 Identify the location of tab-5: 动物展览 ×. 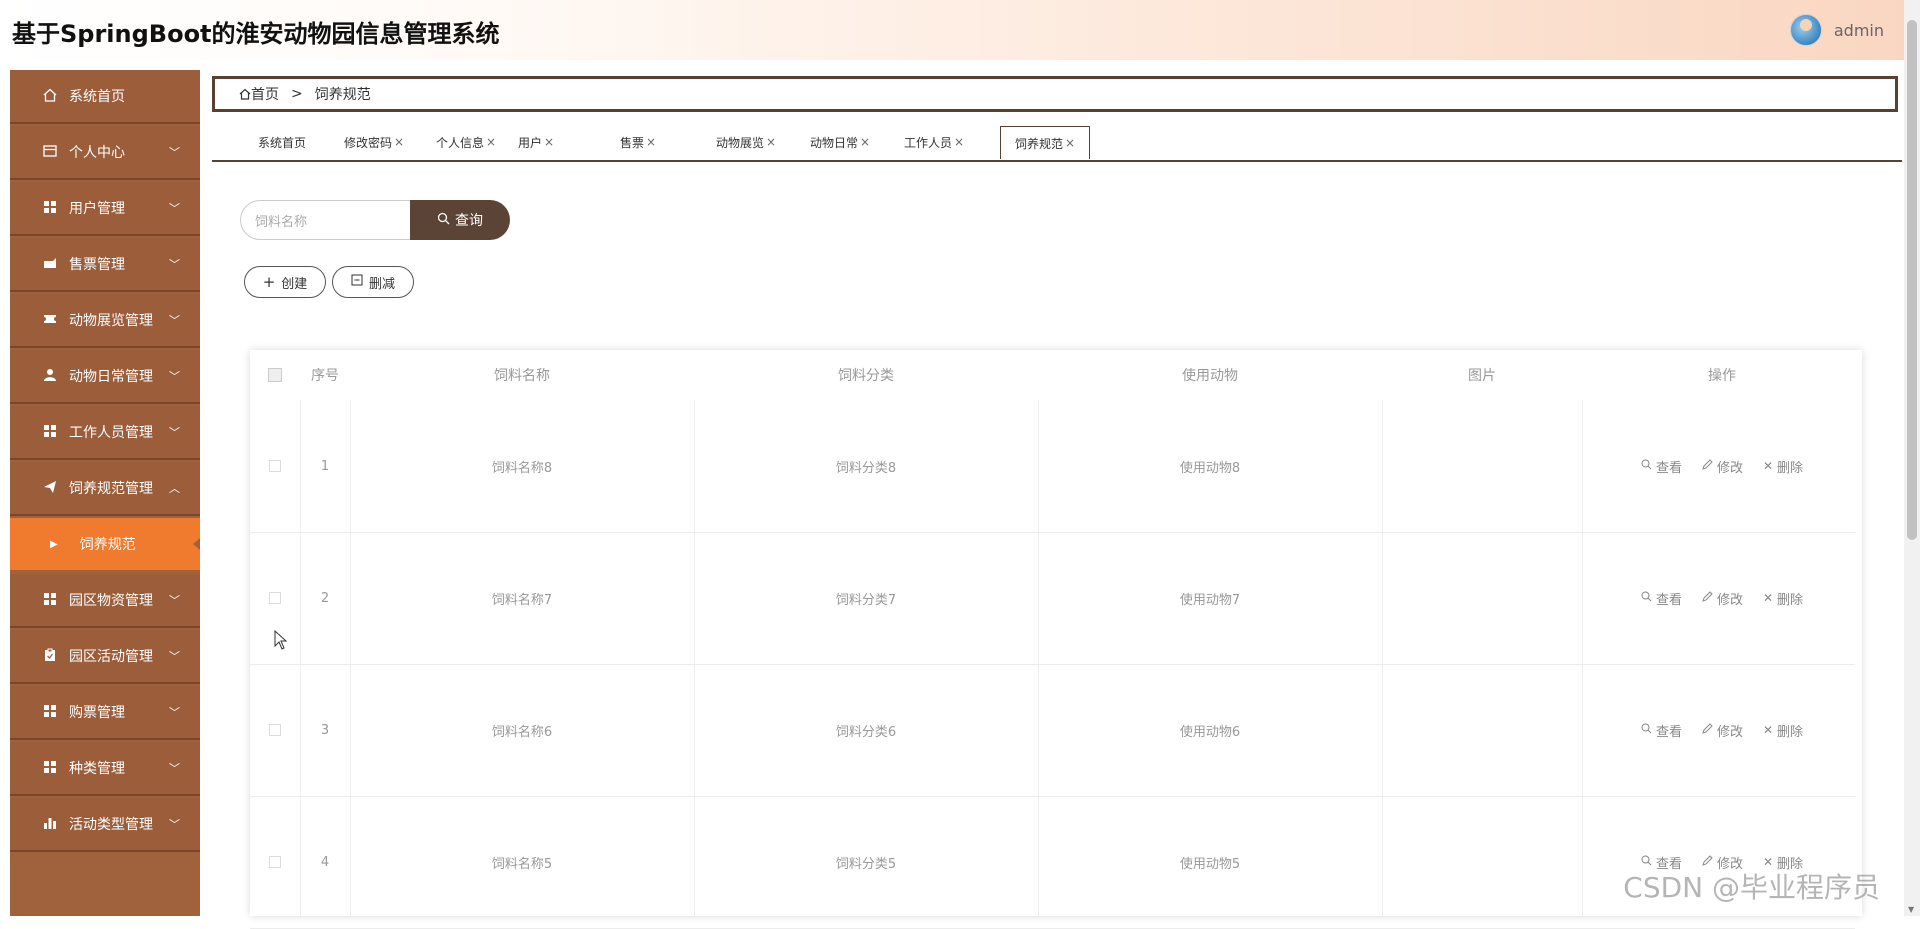
(746, 142).